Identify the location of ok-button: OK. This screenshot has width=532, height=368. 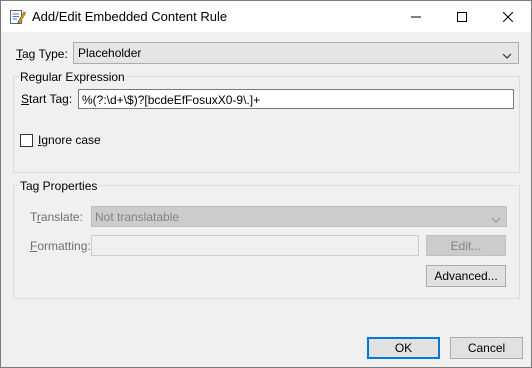
(403, 348).